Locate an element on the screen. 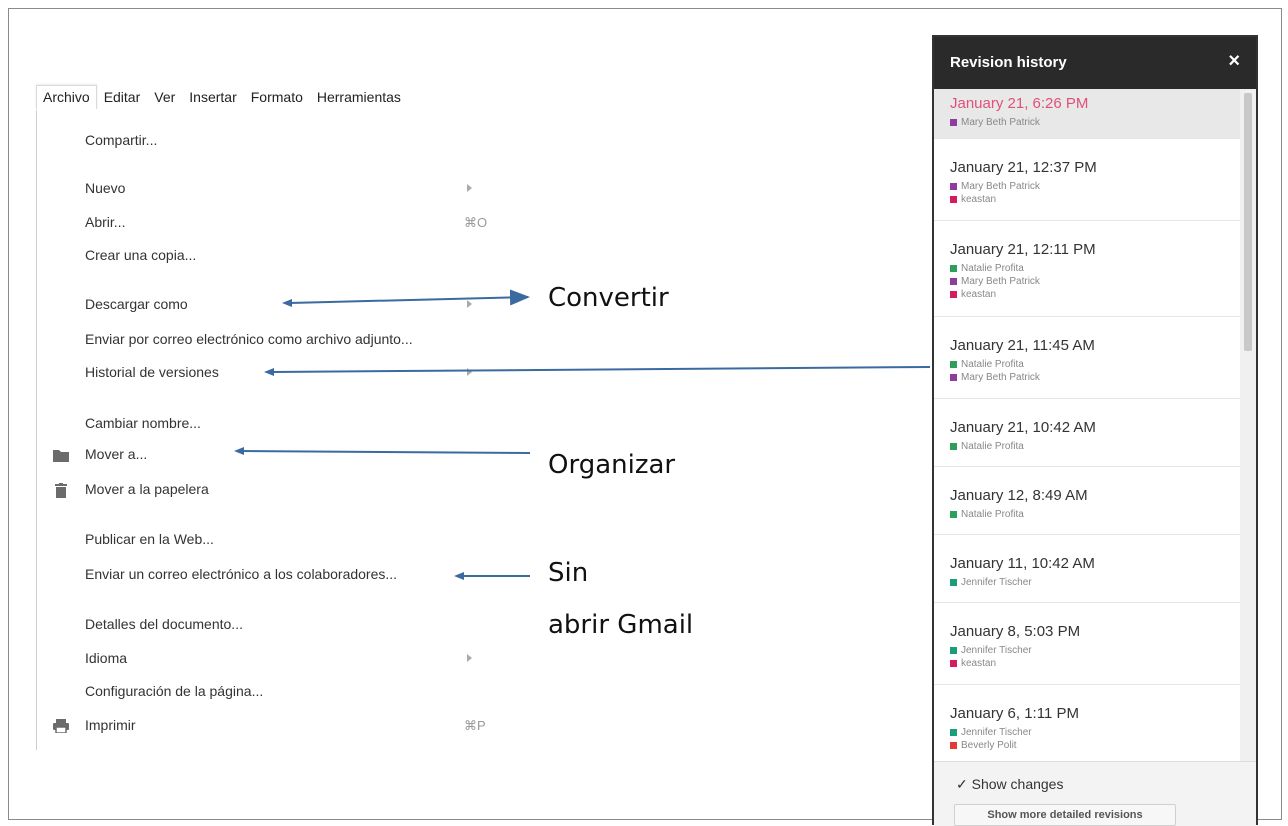 This screenshot has height=826, width=1288. revision-author: Beverly Polit is located at coordinates (983, 745).